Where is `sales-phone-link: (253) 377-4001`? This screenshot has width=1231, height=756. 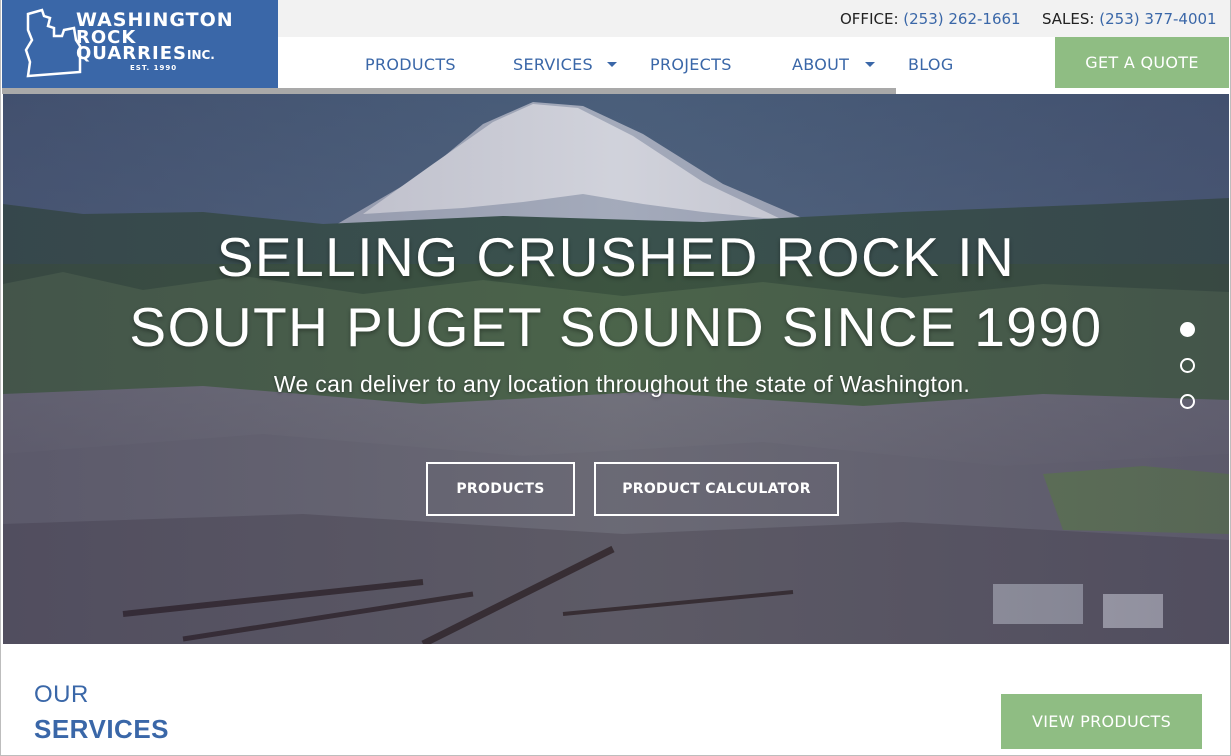 sales-phone-link: (253) 377-4001 is located at coordinates (1157, 19).